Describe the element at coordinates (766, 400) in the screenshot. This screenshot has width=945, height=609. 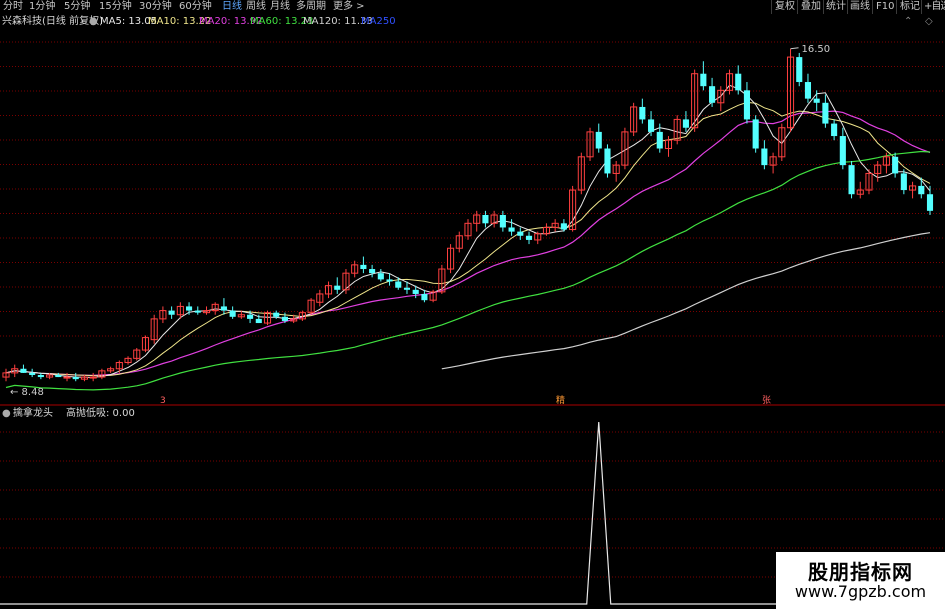
I see `signal-mark: 张` at that location.